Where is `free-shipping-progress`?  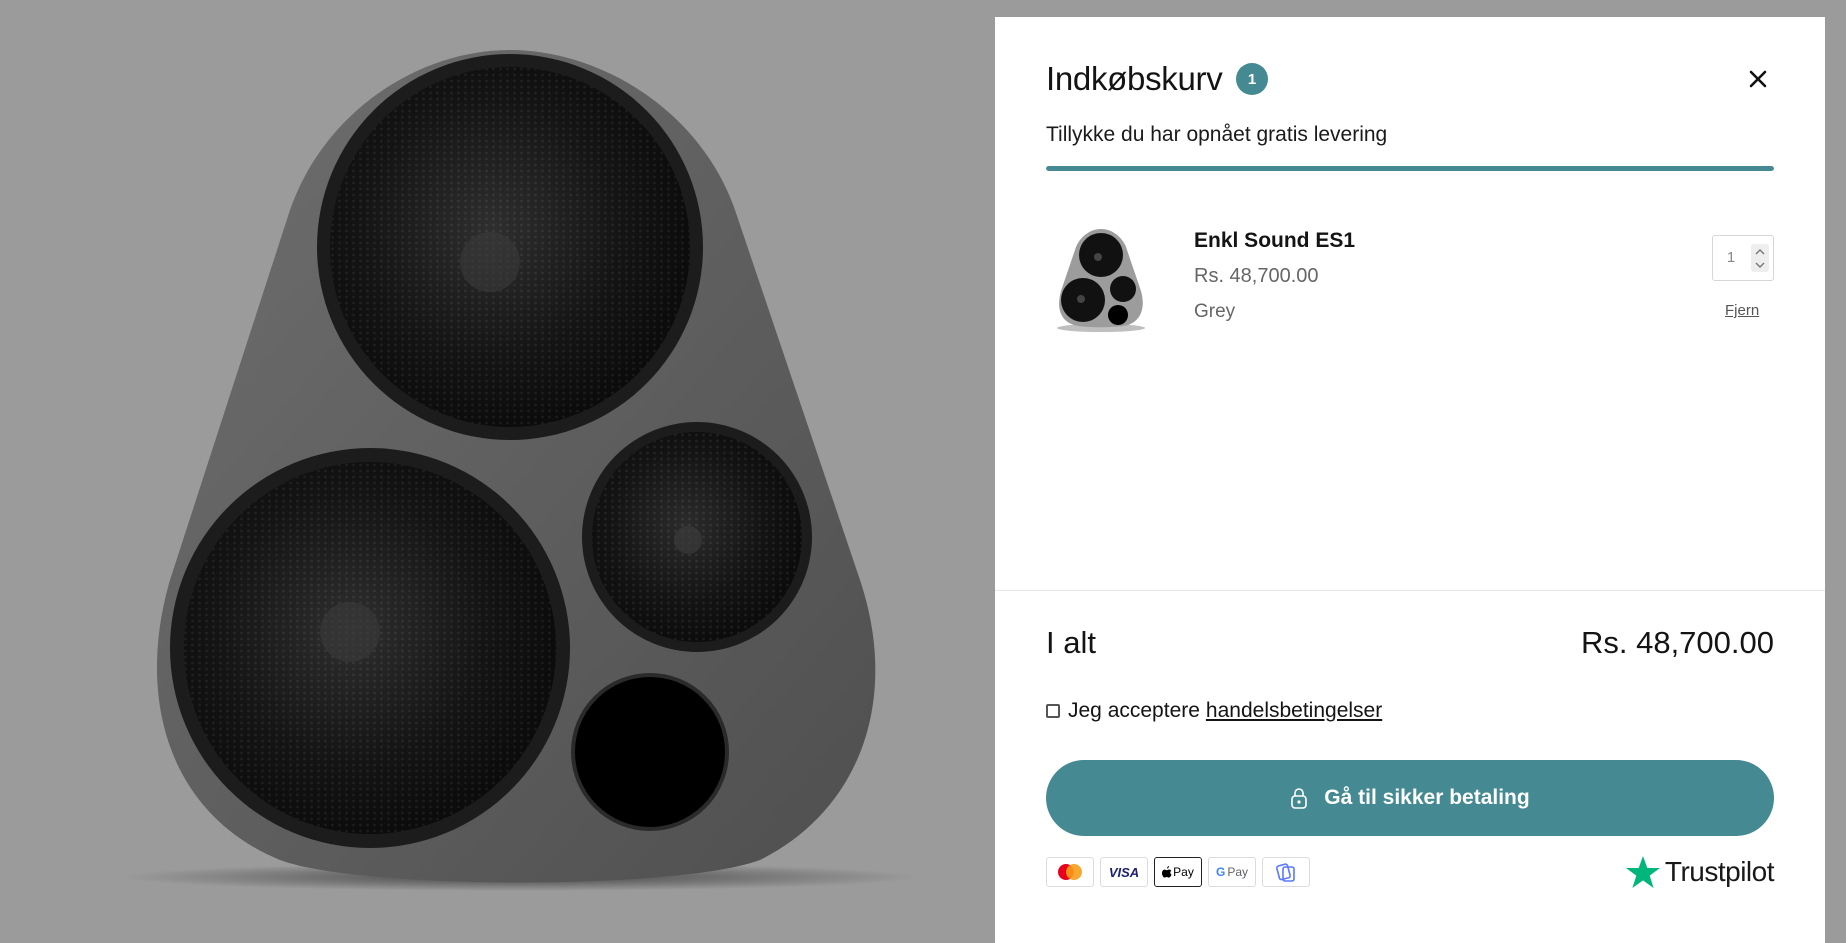
free-shipping-progress is located at coordinates (1410, 168).